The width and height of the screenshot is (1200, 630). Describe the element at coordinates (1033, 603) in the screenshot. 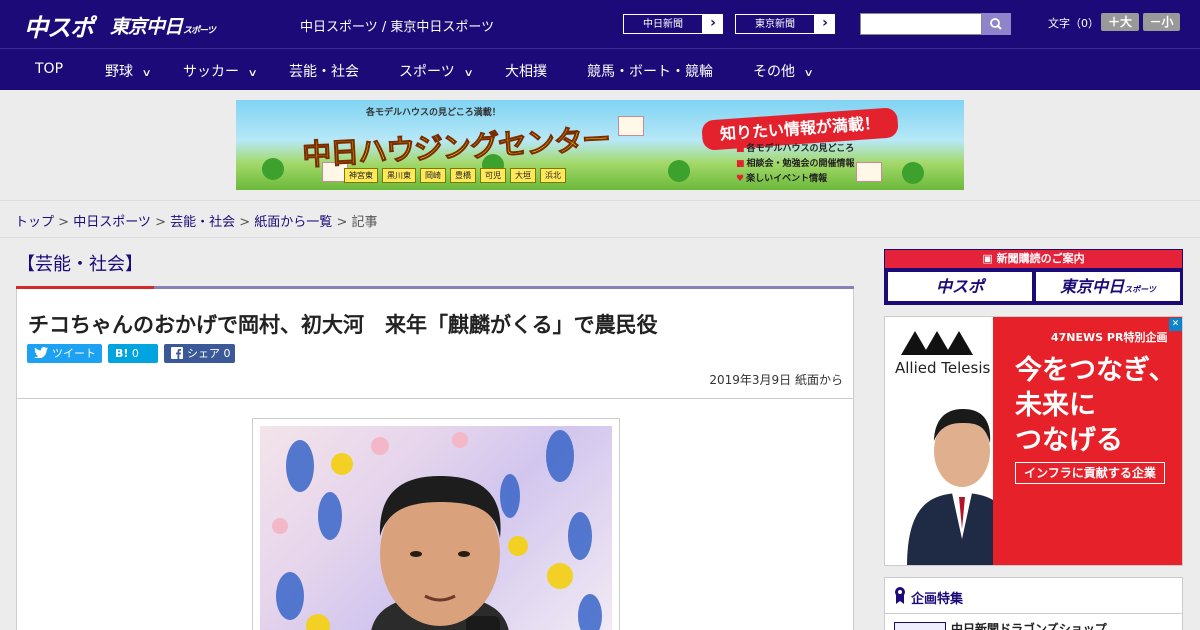

I see `feature-box: 企画特集 中日新聞ドラゴンズショップ` at that location.